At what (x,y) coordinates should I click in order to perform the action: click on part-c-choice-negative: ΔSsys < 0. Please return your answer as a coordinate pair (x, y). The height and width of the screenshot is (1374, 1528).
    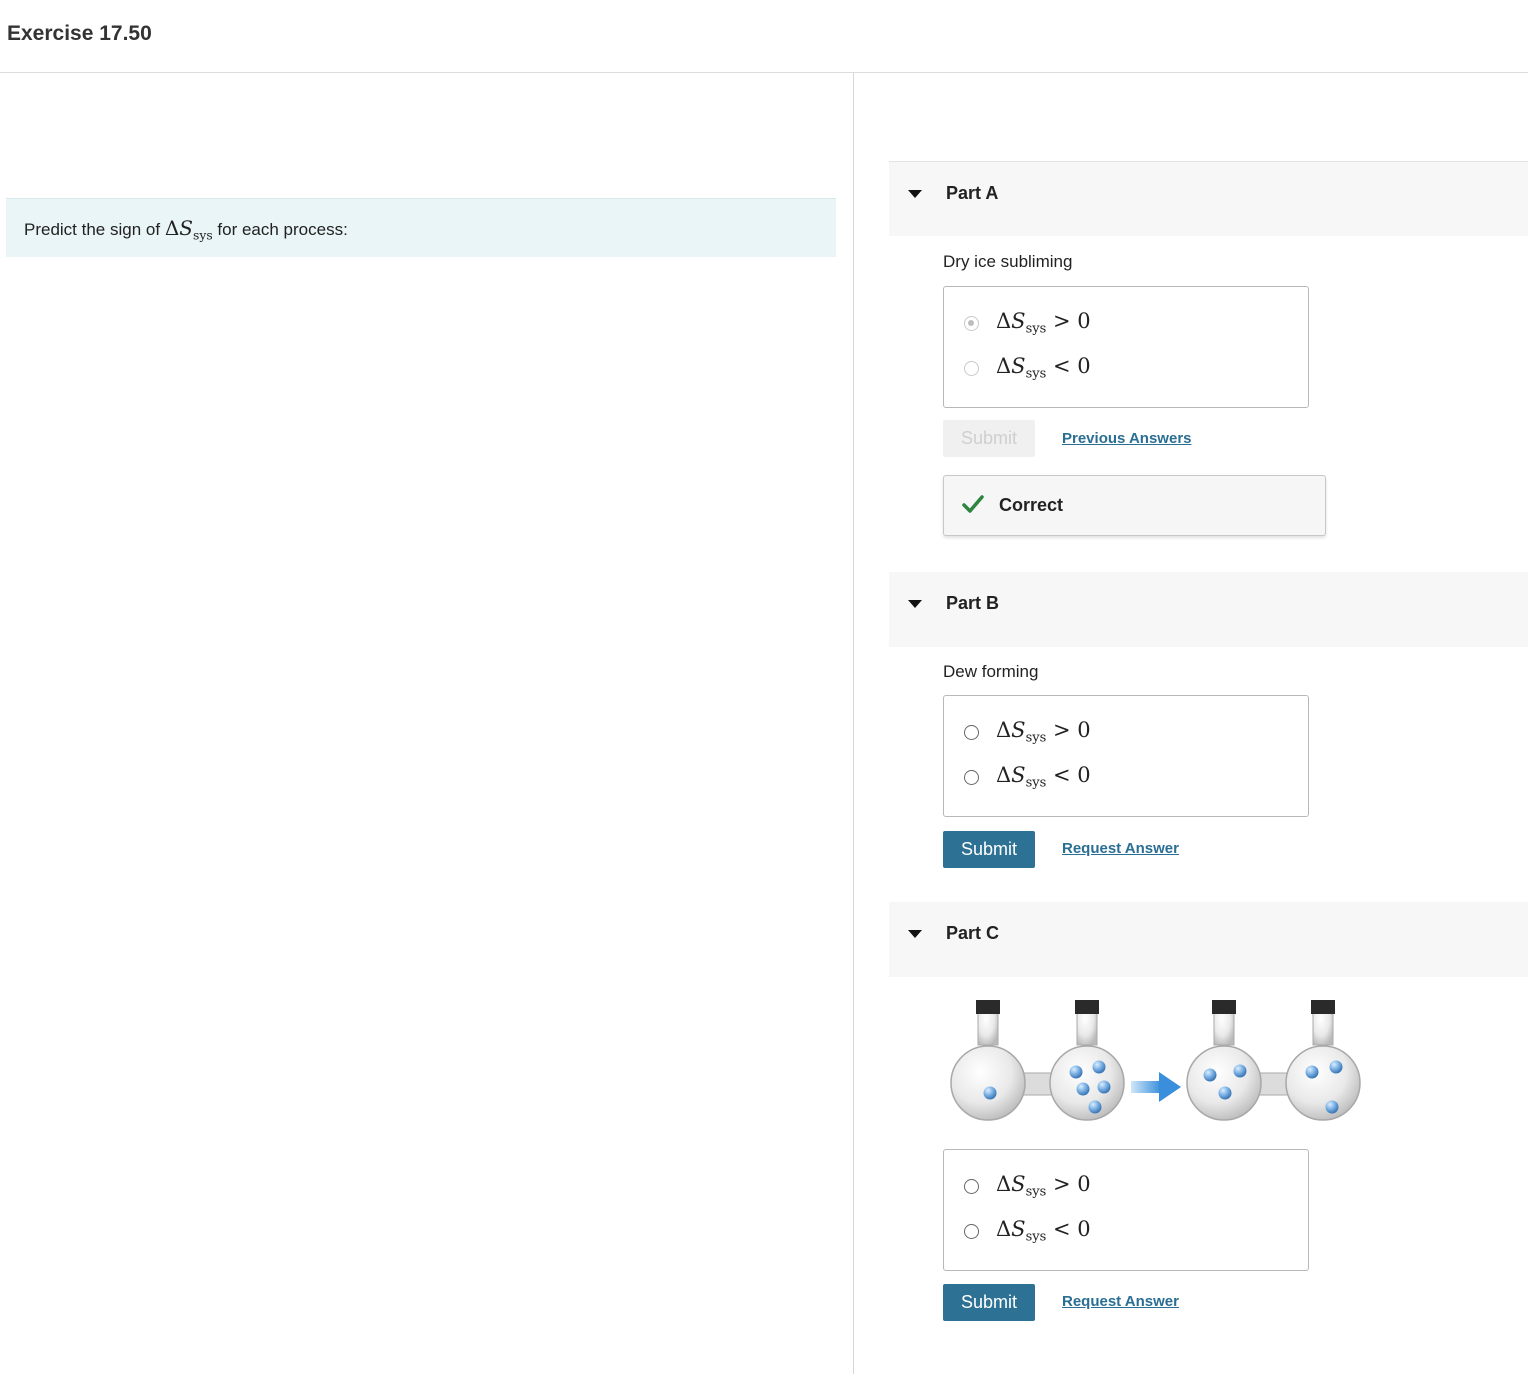
    Looking at the image, I should click on (1027, 1231).